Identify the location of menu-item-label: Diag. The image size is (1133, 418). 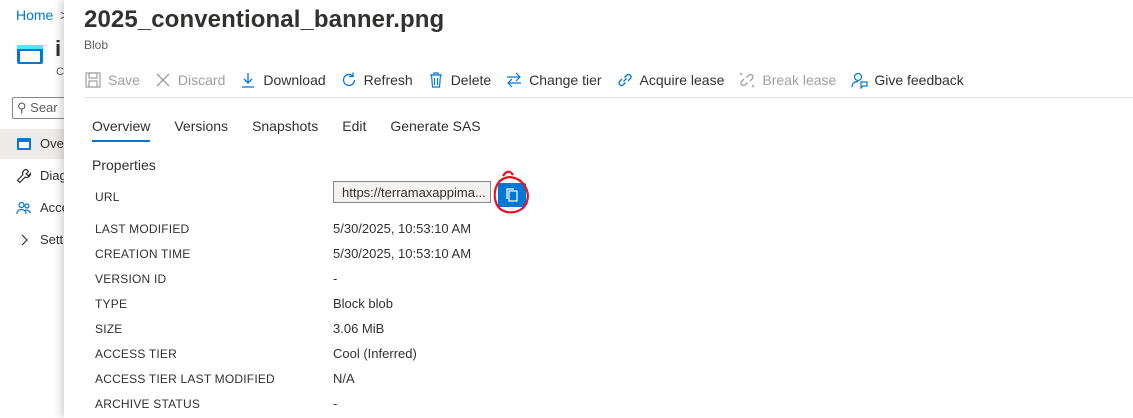
(52, 175).